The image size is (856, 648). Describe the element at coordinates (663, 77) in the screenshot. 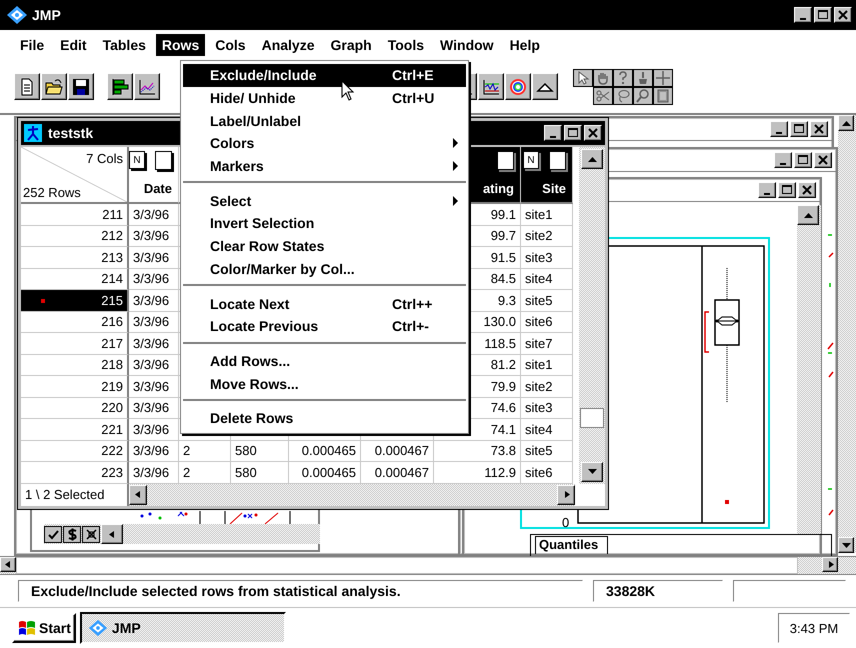

I see `crosshair-tool-button` at that location.